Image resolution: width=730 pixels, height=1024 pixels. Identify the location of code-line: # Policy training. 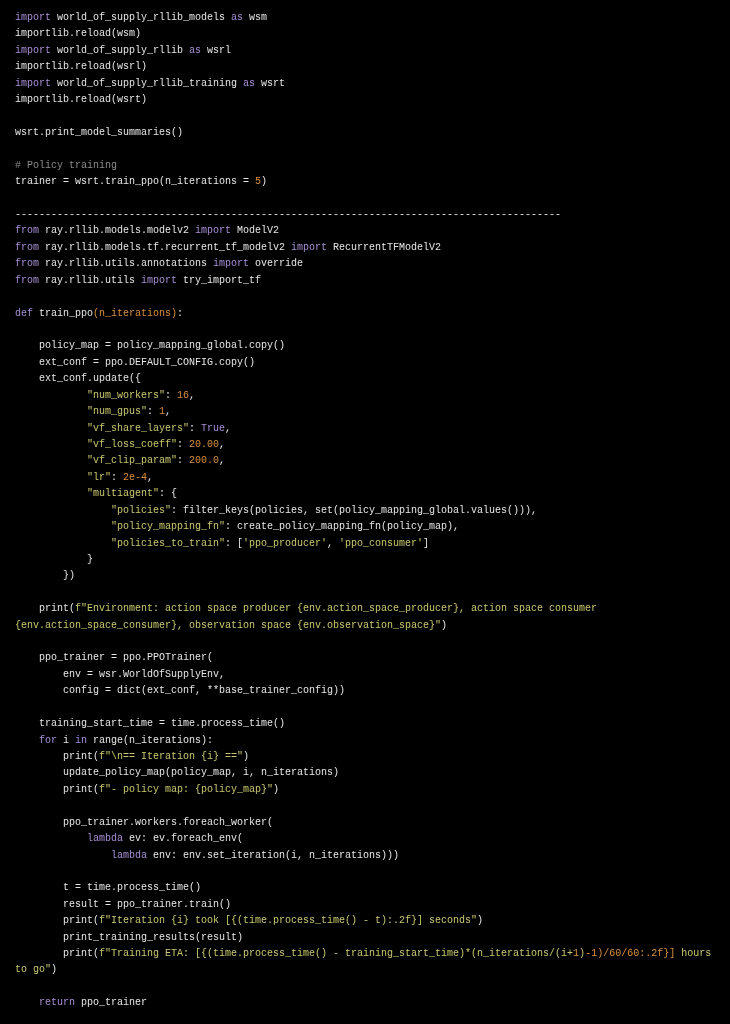
(66, 165).